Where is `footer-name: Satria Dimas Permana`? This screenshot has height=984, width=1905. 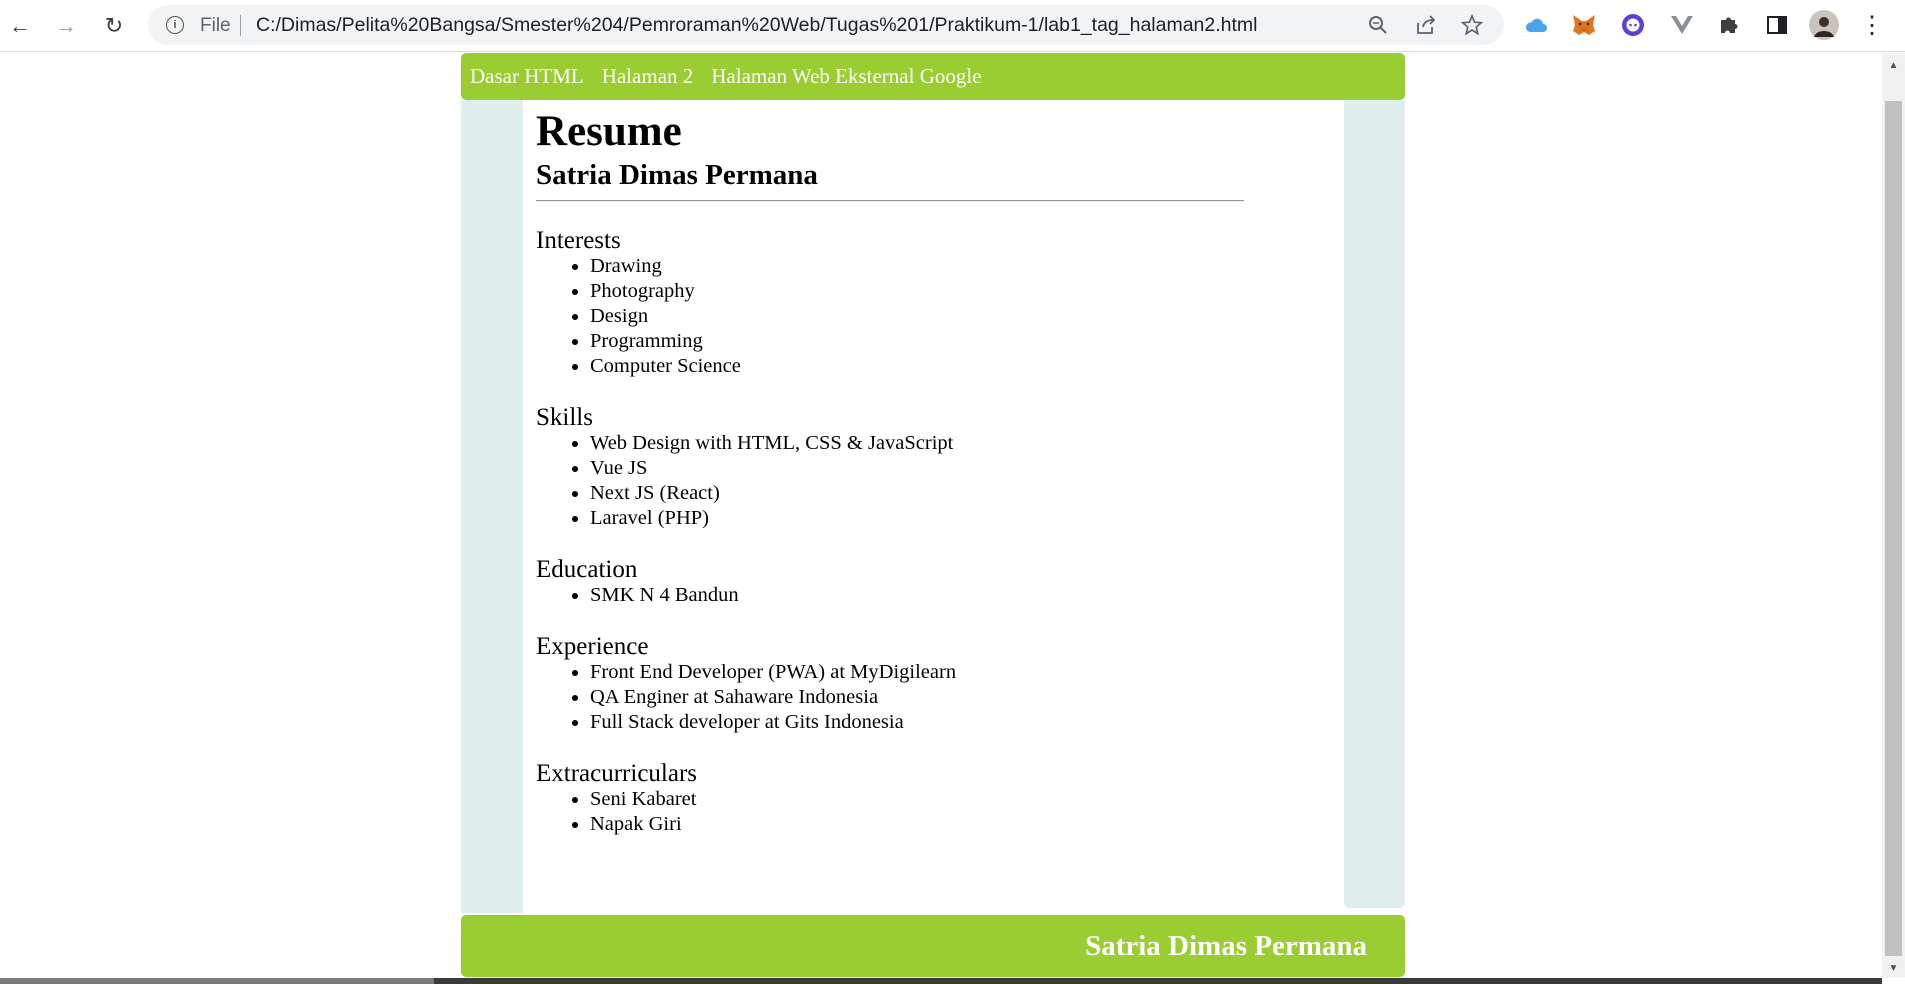
footer-name: Satria Dimas Permana is located at coordinates (1226, 945).